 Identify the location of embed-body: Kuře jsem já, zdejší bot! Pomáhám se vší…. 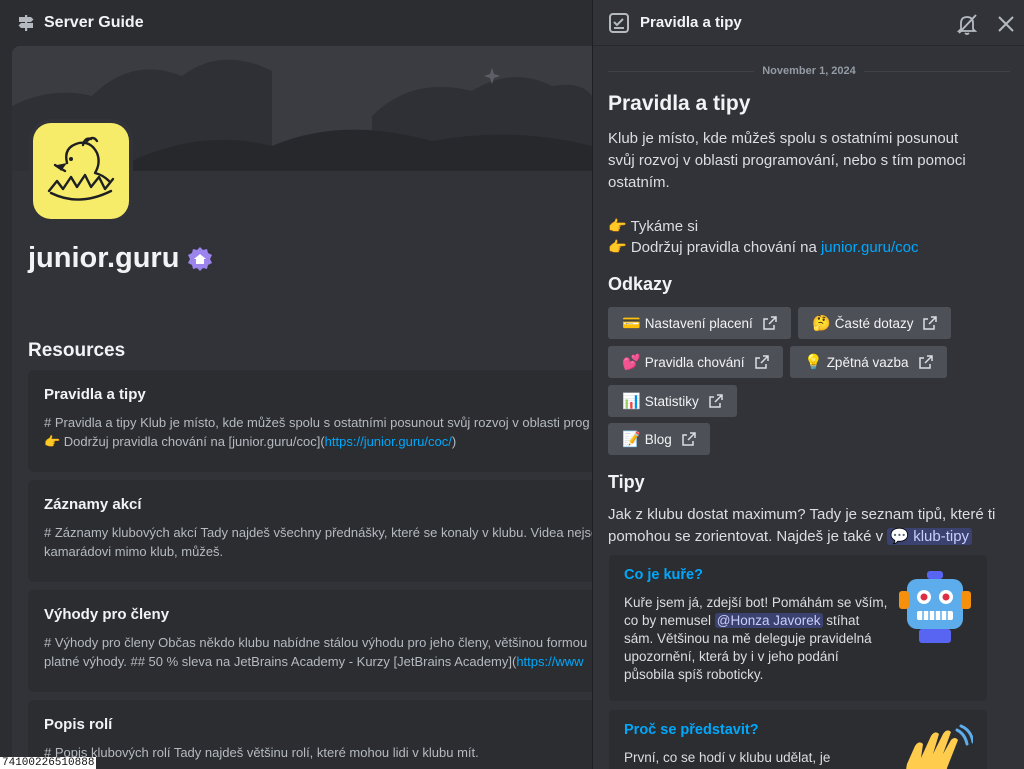
(756, 638).